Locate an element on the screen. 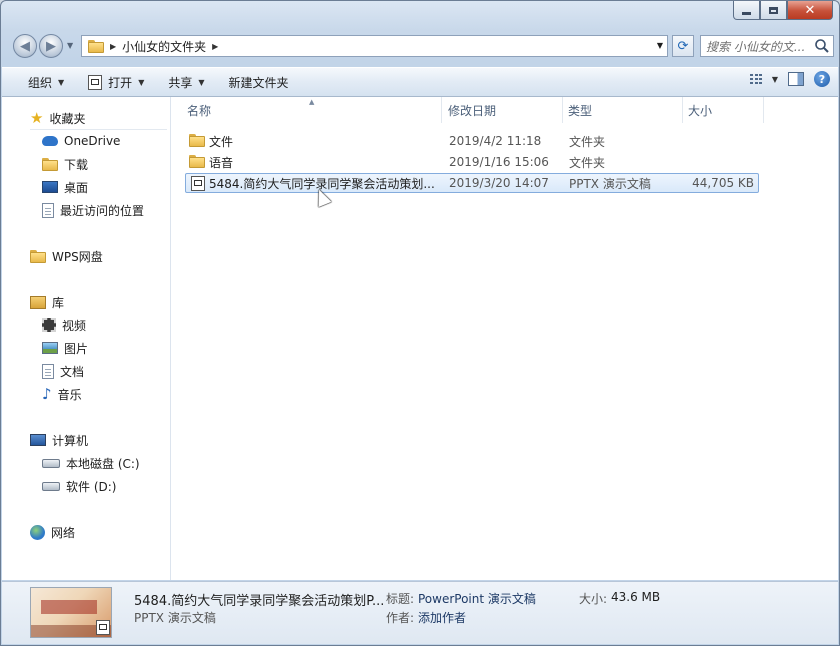  pptx-file-icon is located at coordinates (198, 183).